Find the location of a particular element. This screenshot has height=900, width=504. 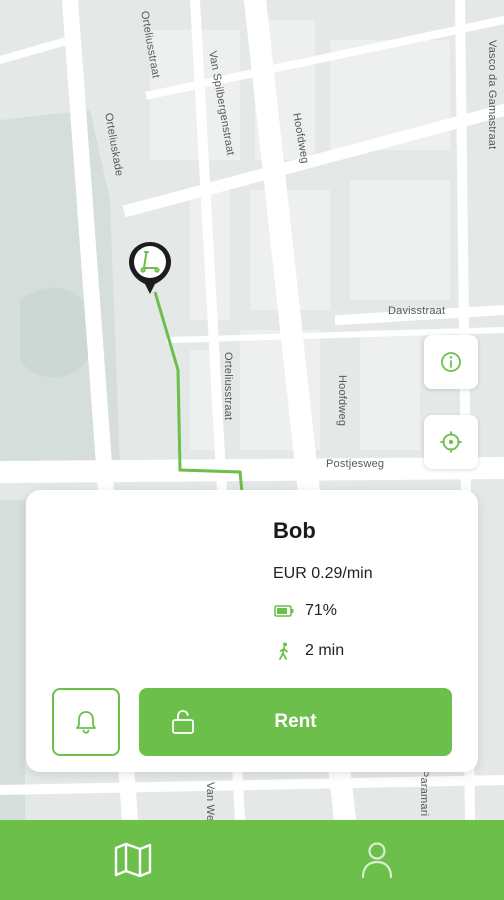

info-button is located at coordinates (451, 362).